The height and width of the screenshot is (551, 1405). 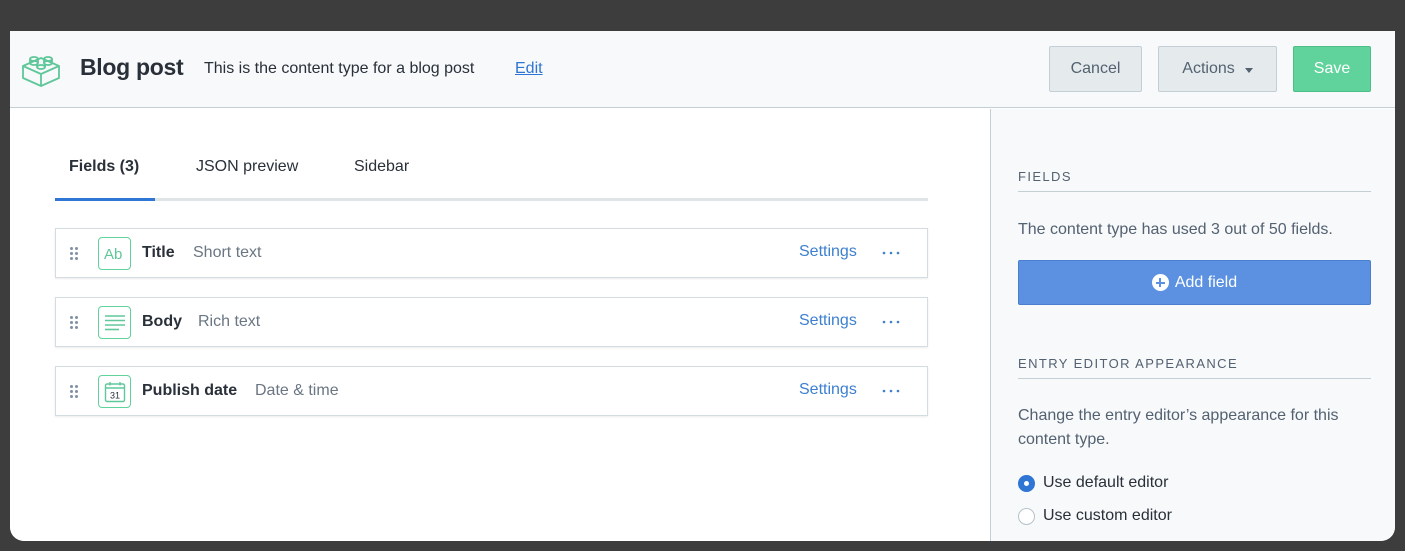 I want to click on field-type: Date & time, so click(x=297, y=390).